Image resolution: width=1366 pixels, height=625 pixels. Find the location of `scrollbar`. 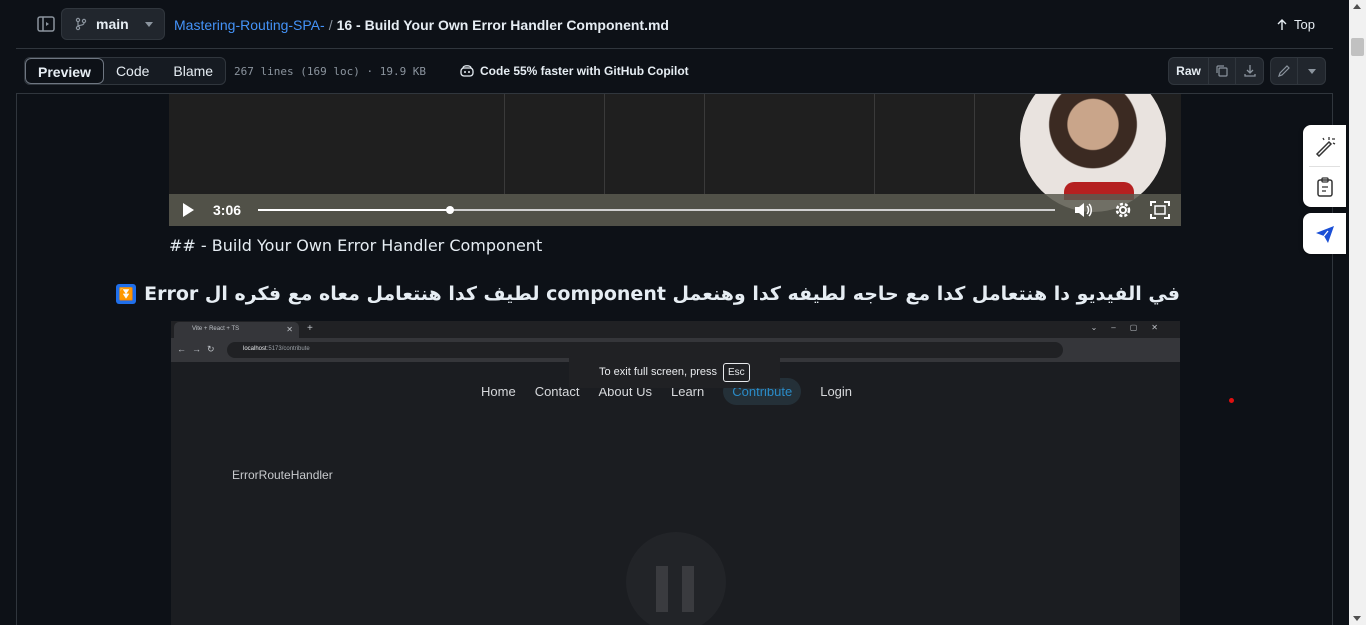

scrollbar is located at coordinates (1357, 312).